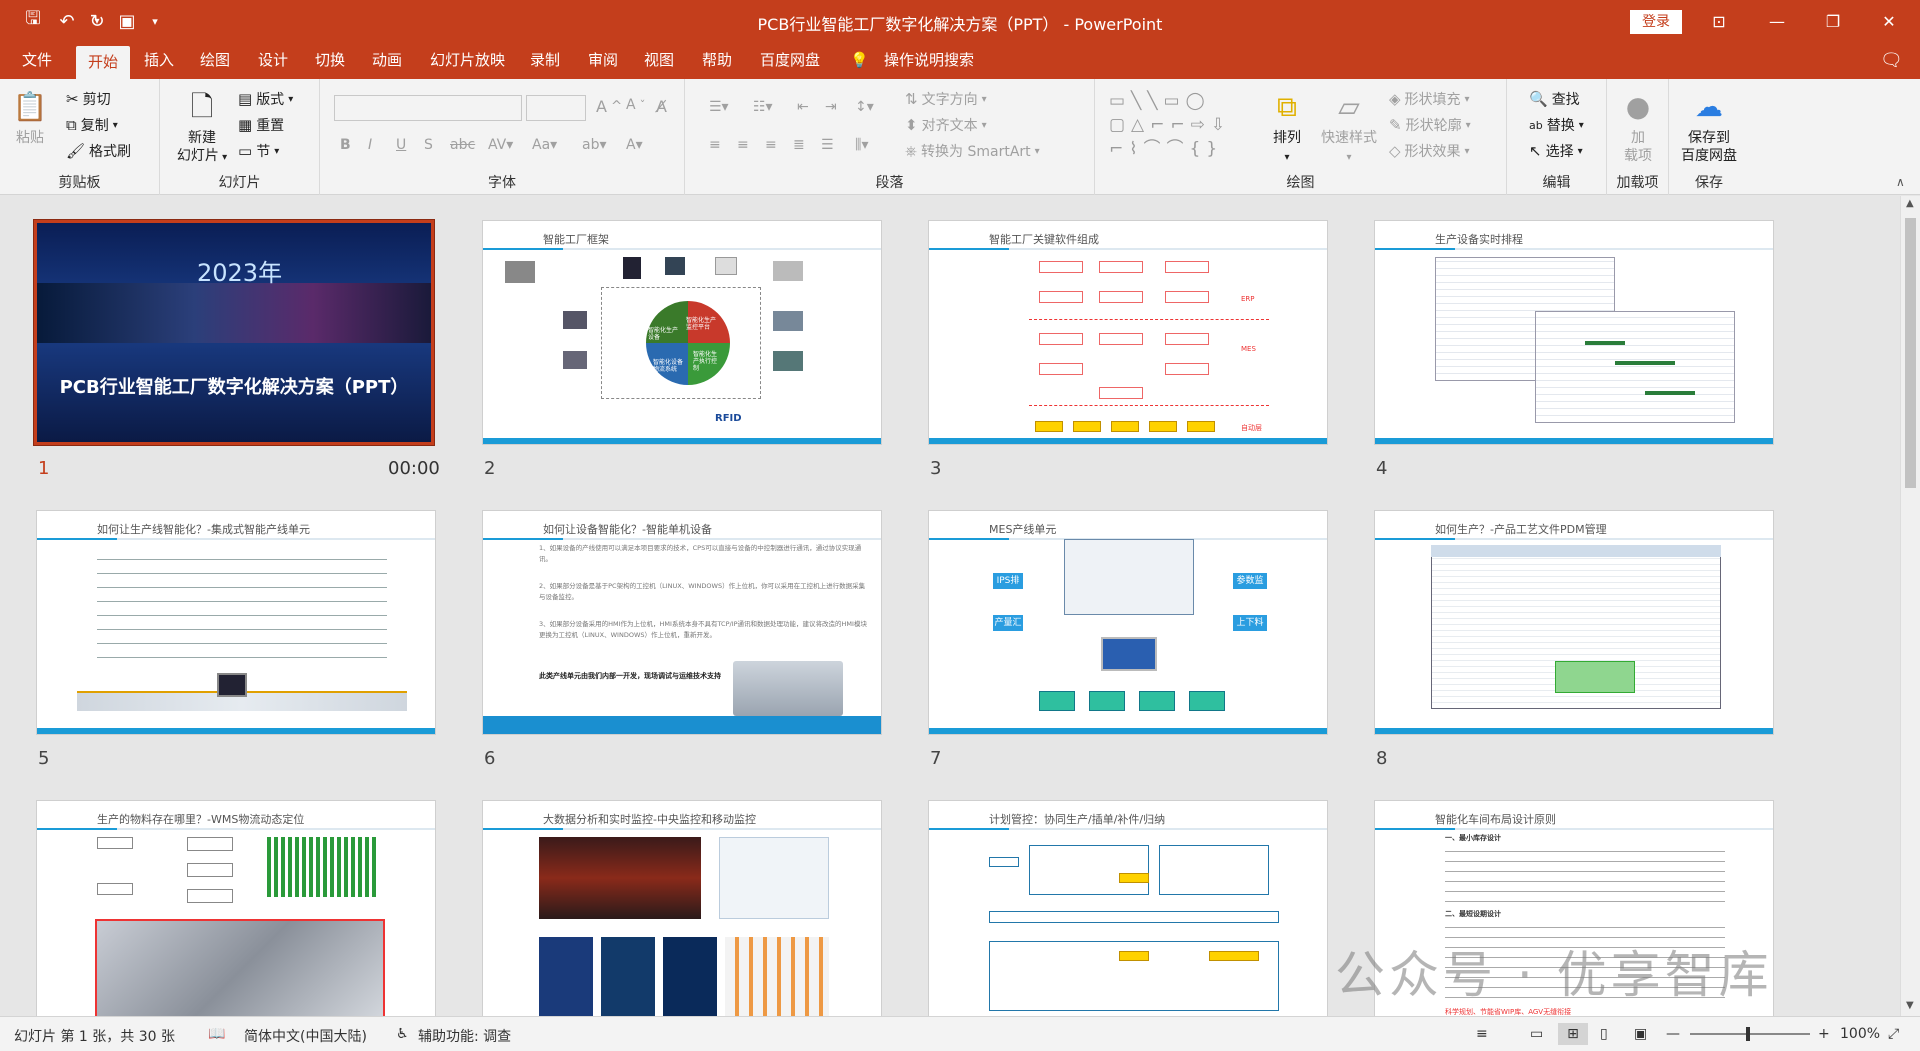  What do you see at coordinates (1128, 908) in the screenshot?
I see `slide-thumbnail-11: 计划管控：协同生产/插单/补件/归纳` at bounding box center [1128, 908].